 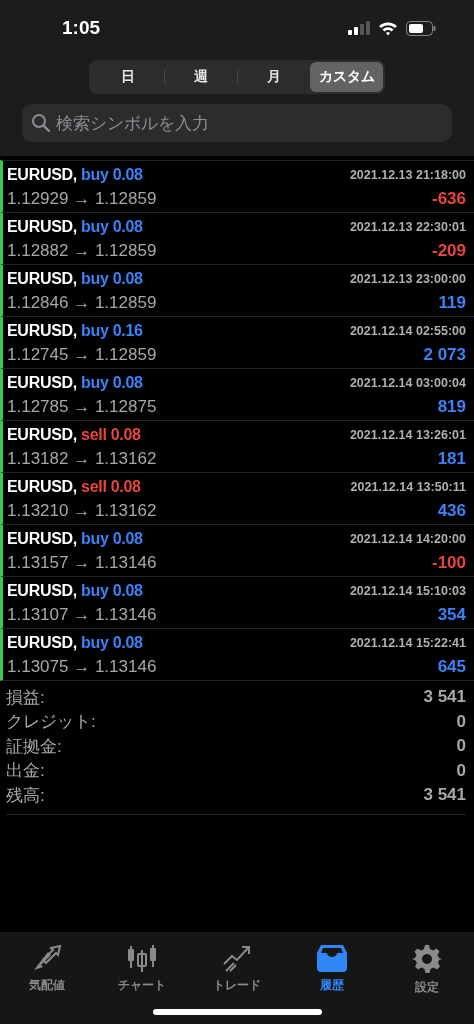 What do you see at coordinates (407, 174) in the screenshot?
I see `trade-time: 2021.12.13 21:18:00` at bounding box center [407, 174].